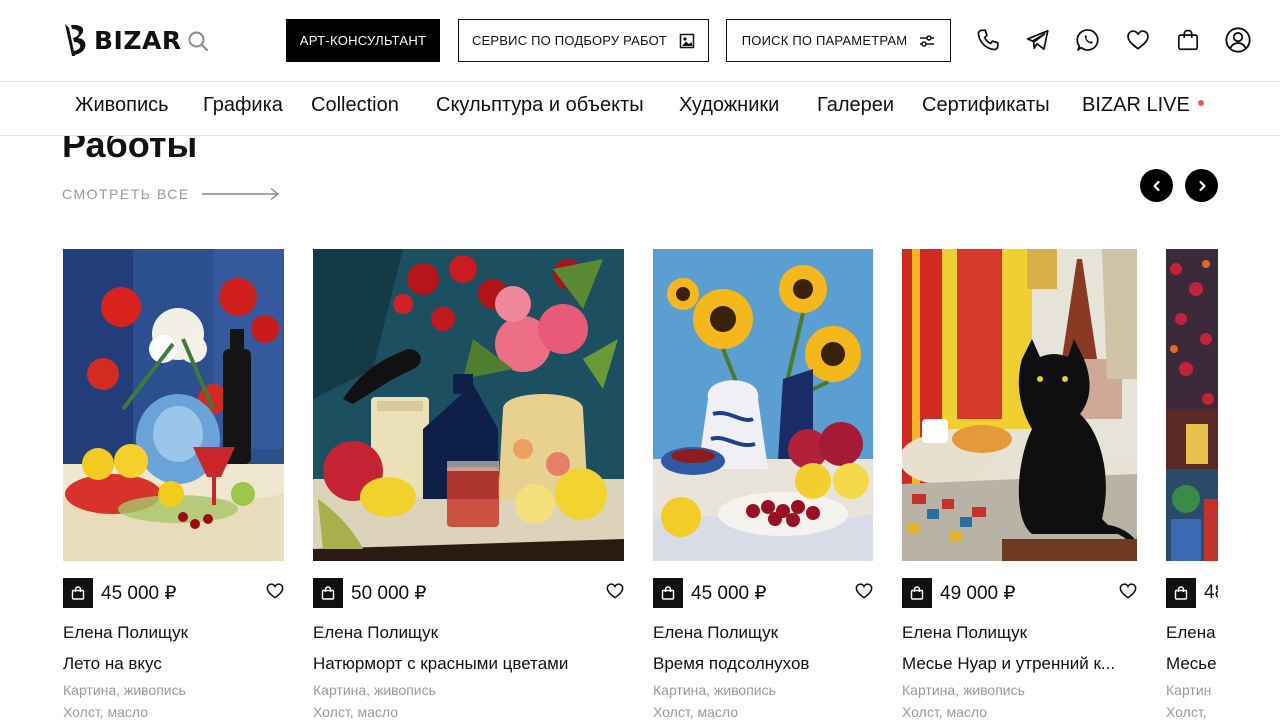  I want to click on artwork-title: Время подсолнухов, so click(763, 664).